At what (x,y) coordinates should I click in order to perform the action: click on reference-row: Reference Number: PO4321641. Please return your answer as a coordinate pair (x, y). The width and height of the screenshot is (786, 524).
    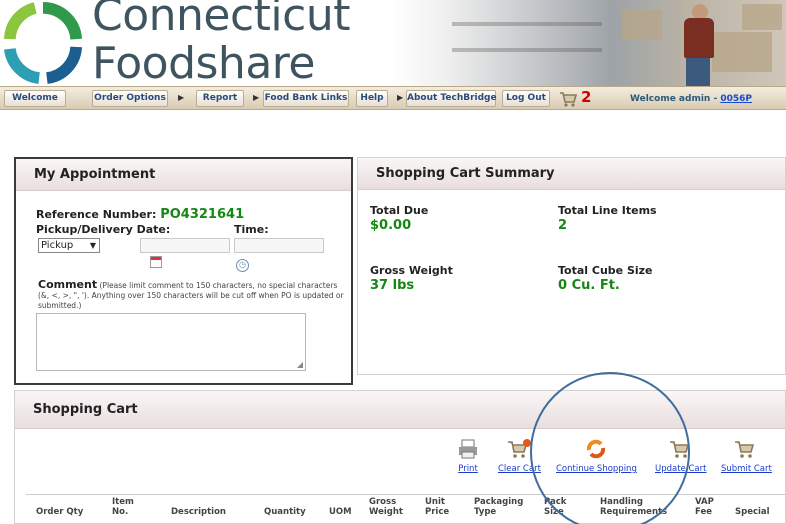
    Looking at the image, I should click on (140, 214).